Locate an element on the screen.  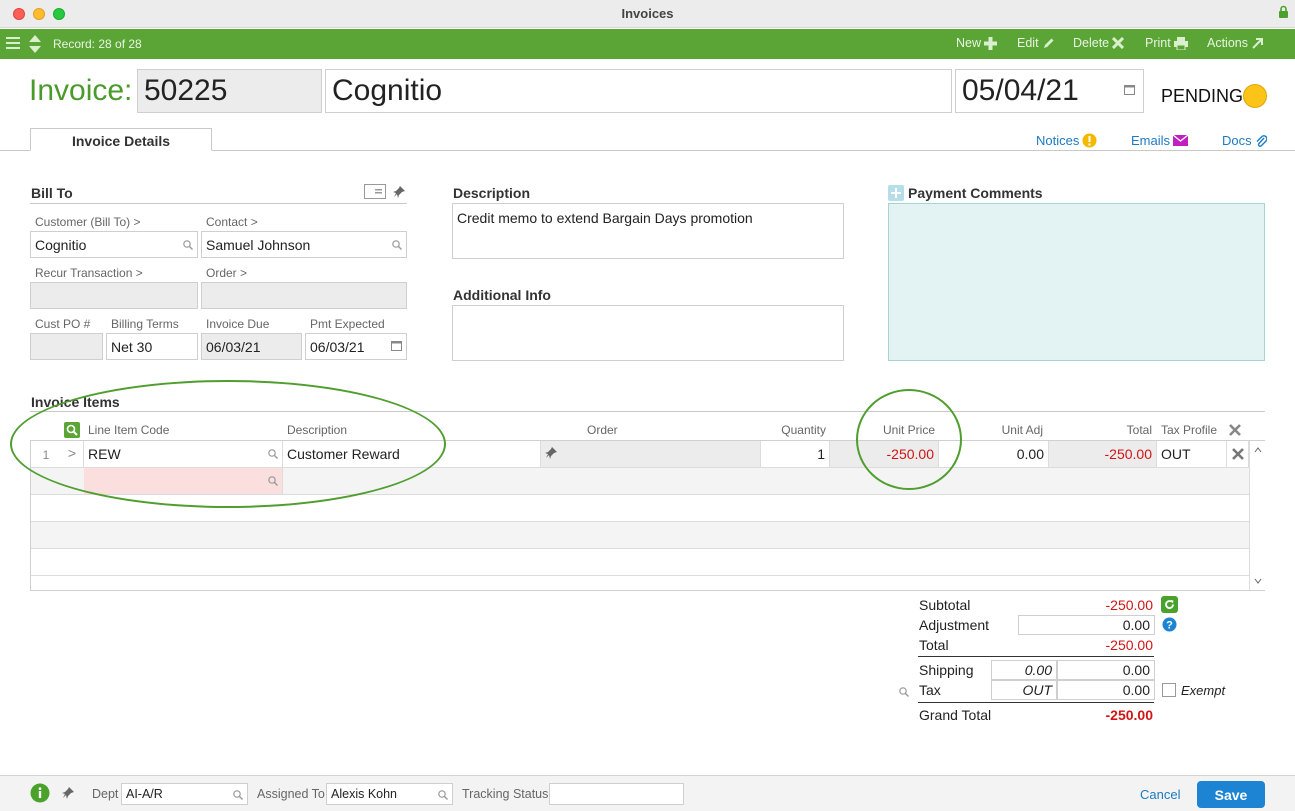
invoice-date-value: 05/04/21 is located at coordinates (1020, 90).